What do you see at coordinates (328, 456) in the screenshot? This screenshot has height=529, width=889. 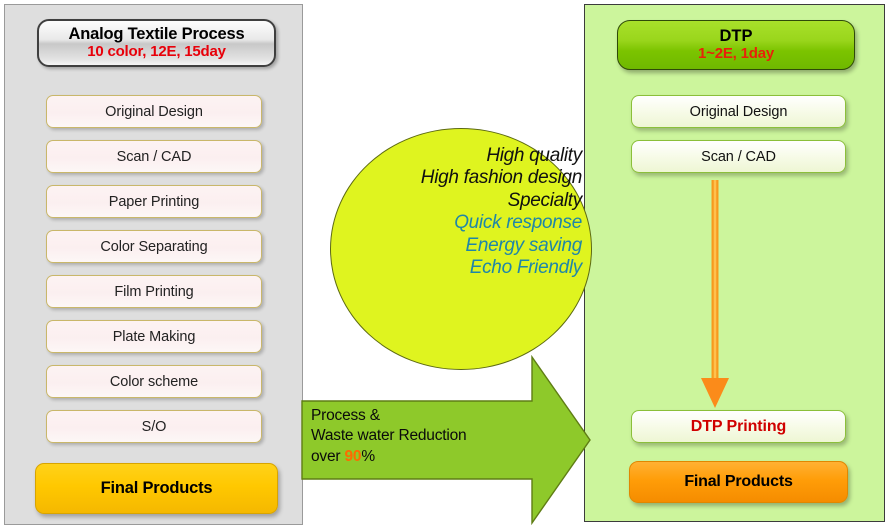 I see `reduction-prefix: over` at bounding box center [328, 456].